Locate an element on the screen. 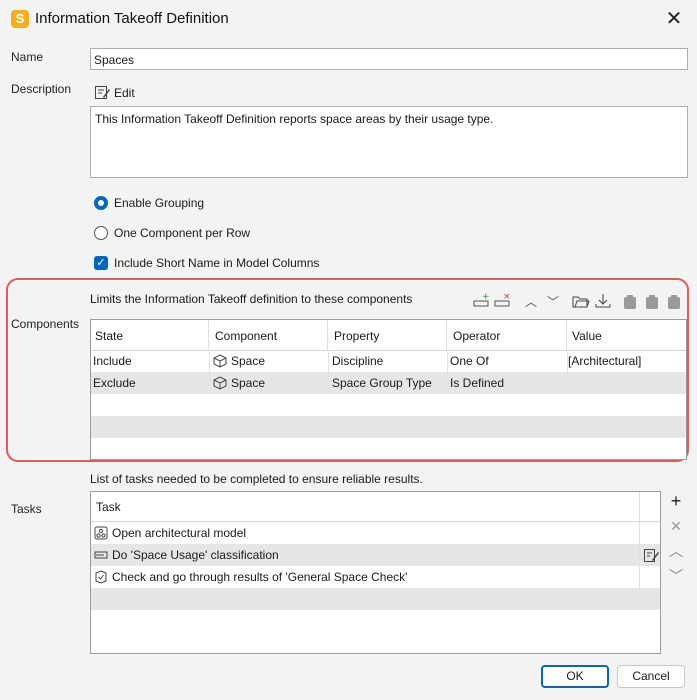 This screenshot has width=697, height=700. task-text: Open architectural model is located at coordinates (179, 533).